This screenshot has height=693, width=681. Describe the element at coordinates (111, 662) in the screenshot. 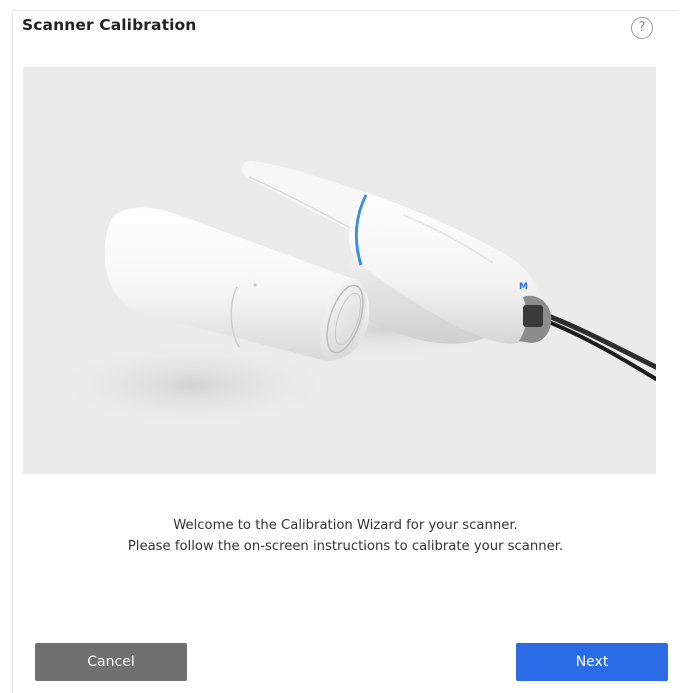

I see `cancel-button: Cancel` at that location.